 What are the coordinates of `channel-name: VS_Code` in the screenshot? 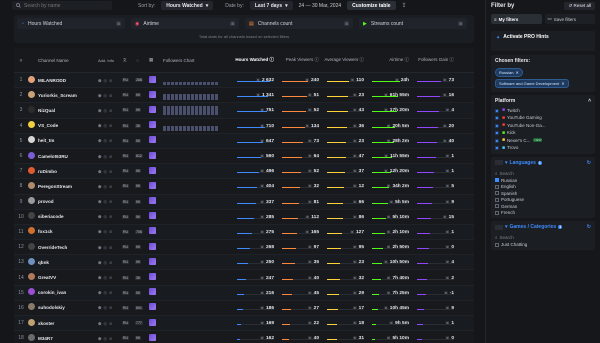 It's located at (68, 125).